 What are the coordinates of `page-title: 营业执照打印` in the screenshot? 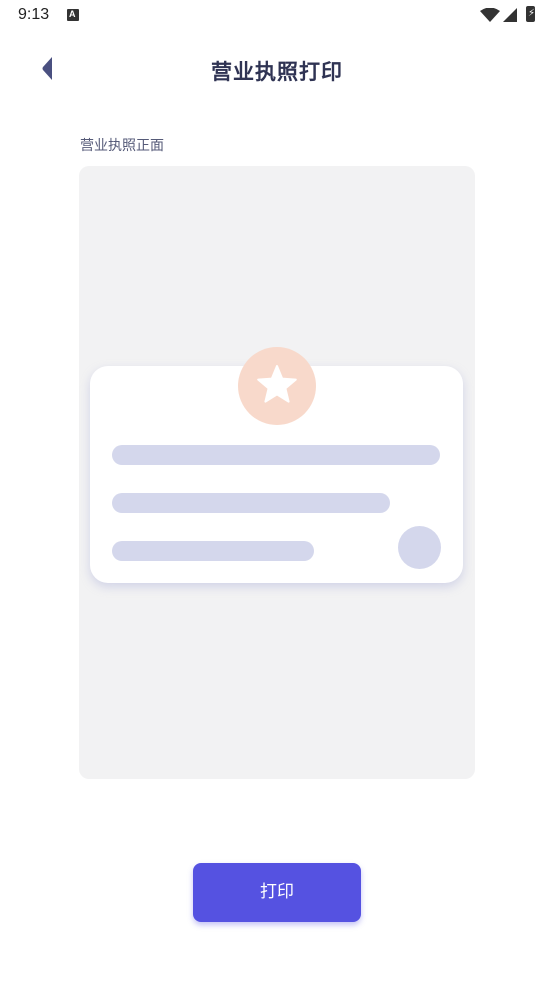 It's located at (277, 72).